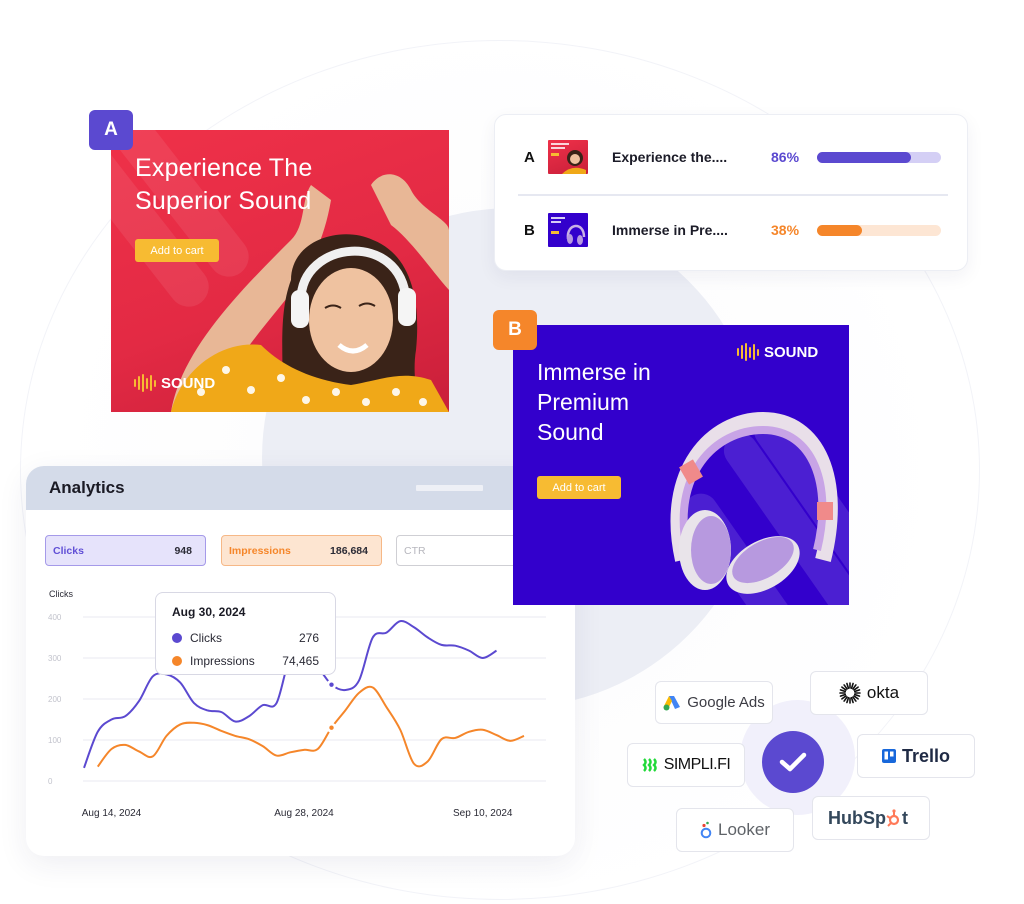  What do you see at coordinates (50, 781) in the screenshot?
I see `y-tick-label: 0` at bounding box center [50, 781].